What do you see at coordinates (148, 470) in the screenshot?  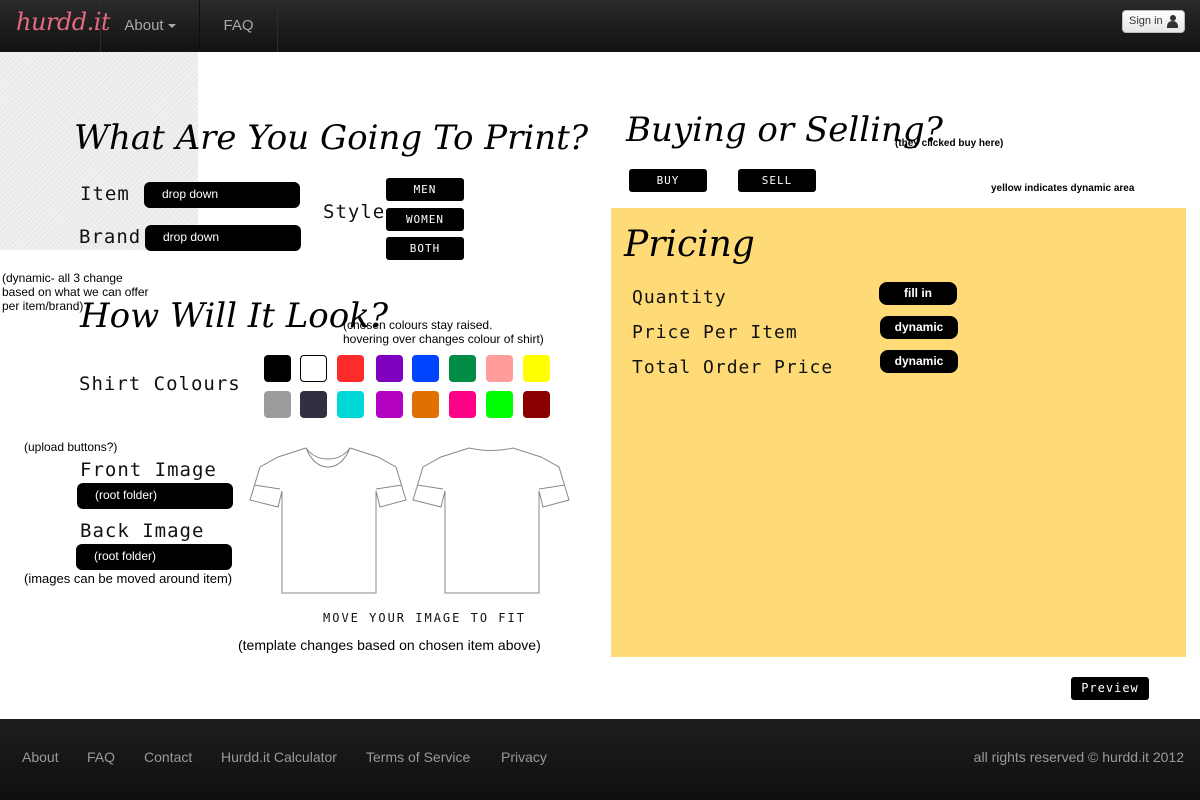 I see `front-image-label: Front Image` at bounding box center [148, 470].